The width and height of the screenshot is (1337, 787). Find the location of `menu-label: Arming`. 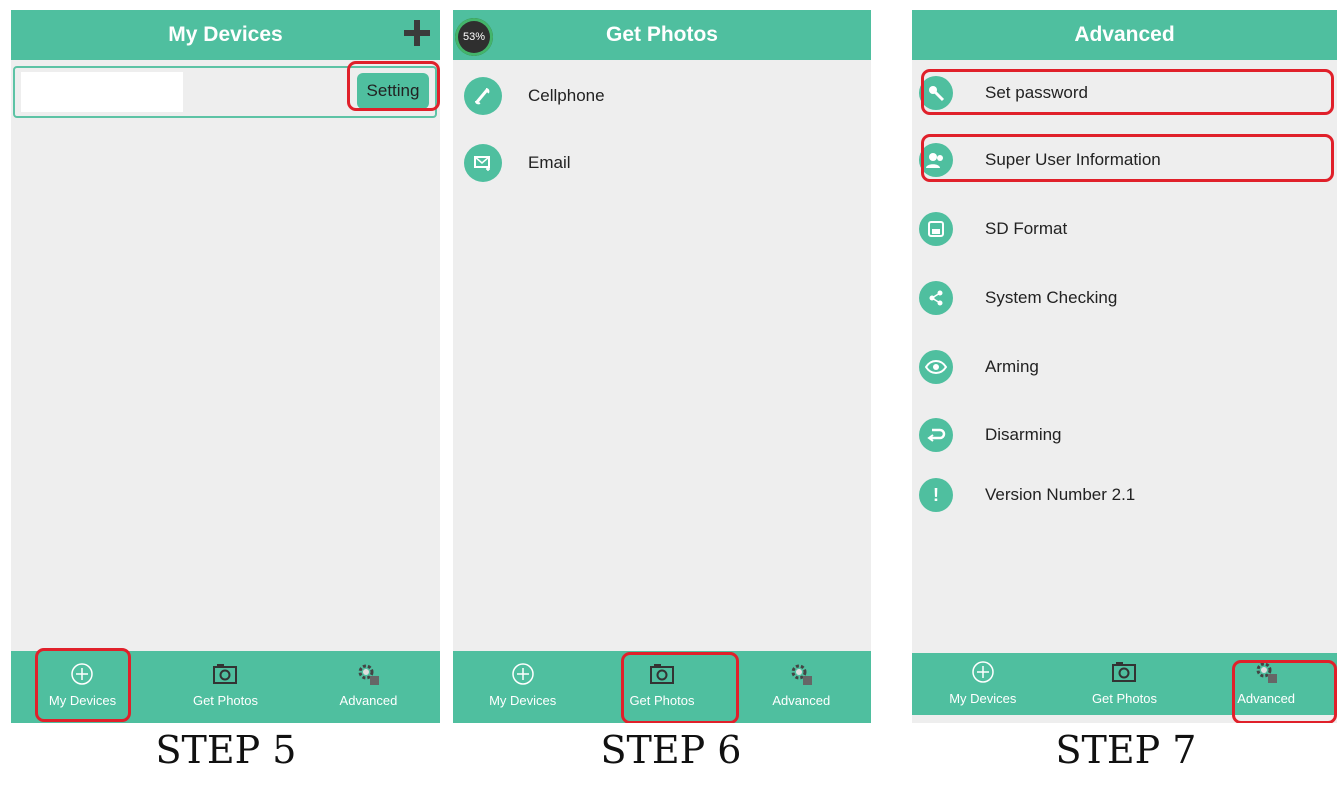

menu-label: Arming is located at coordinates (1012, 366).